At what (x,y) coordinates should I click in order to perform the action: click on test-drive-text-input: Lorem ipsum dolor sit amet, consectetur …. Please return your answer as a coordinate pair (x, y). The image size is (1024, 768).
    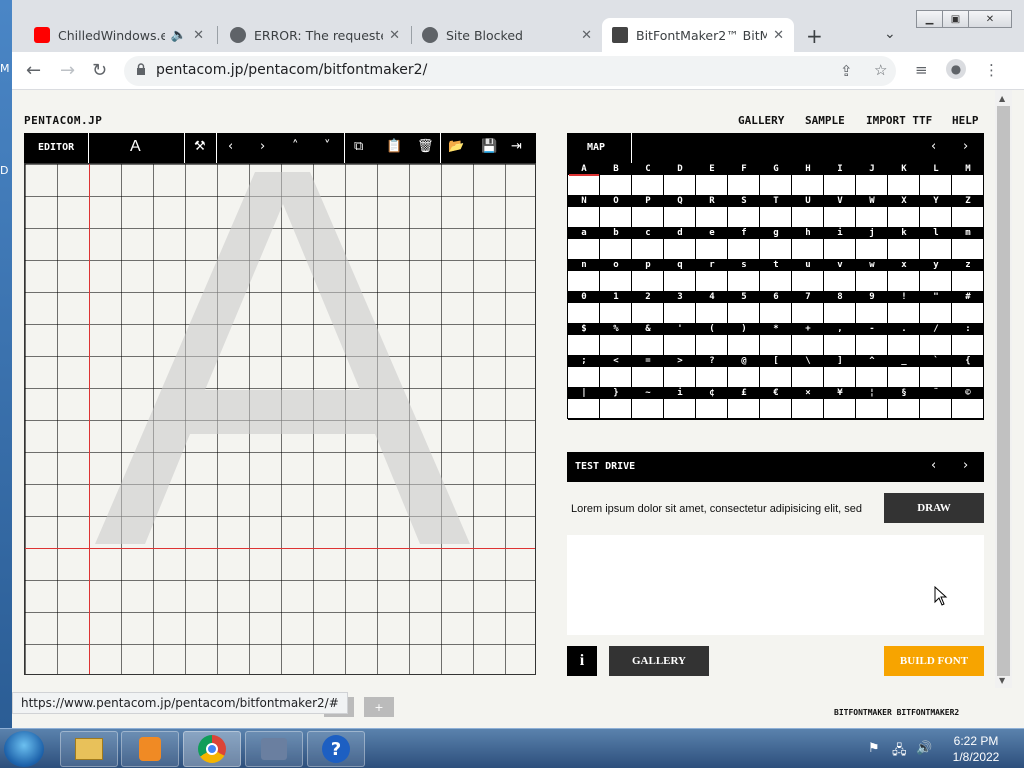
    Looking at the image, I should click on (716, 509).